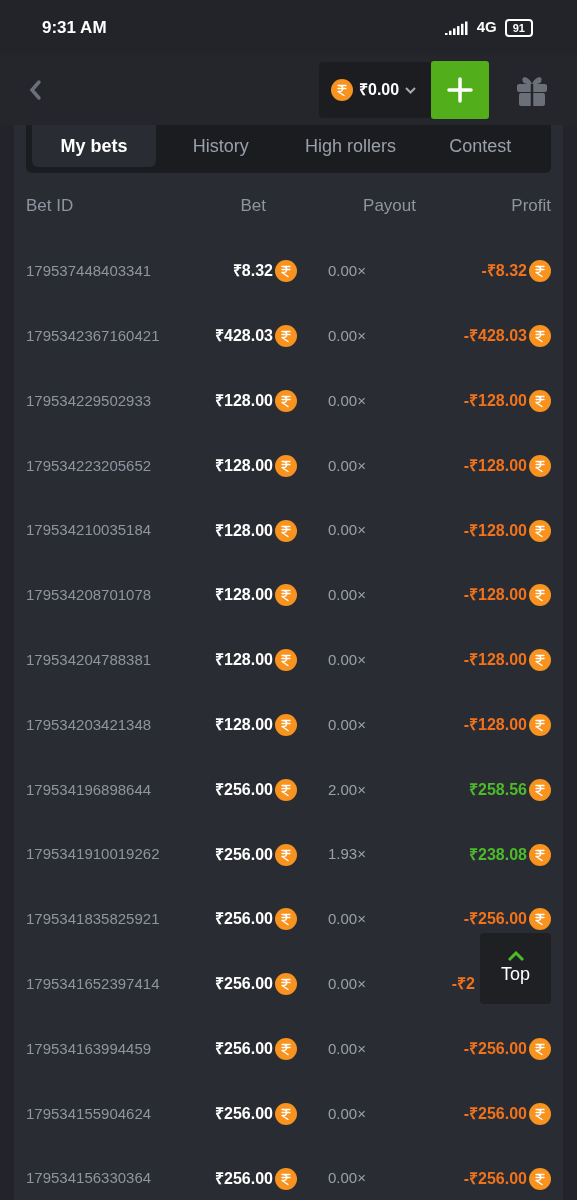  I want to click on balance-selector: ₹0.00, so click(375, 90).